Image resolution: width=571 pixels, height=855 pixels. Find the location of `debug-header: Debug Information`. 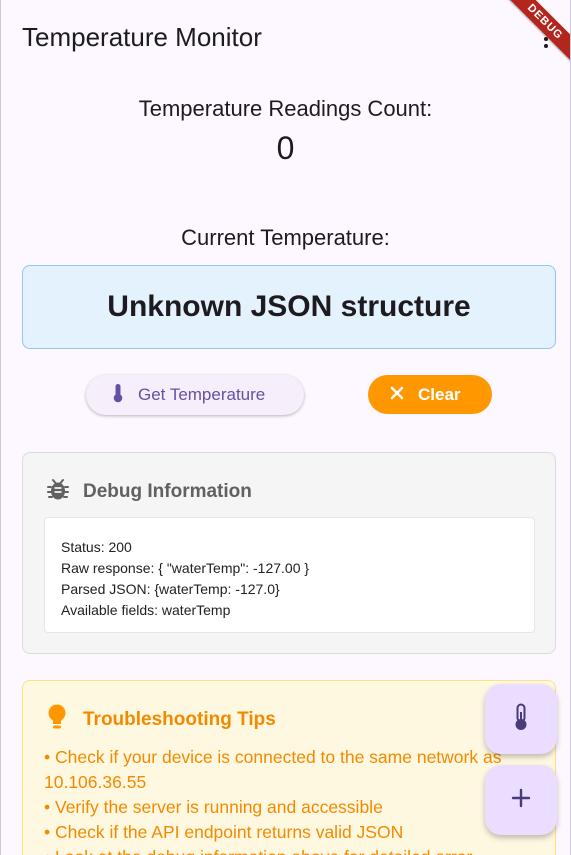

debug-header: Debug Information is located at coordinates (149, 491).